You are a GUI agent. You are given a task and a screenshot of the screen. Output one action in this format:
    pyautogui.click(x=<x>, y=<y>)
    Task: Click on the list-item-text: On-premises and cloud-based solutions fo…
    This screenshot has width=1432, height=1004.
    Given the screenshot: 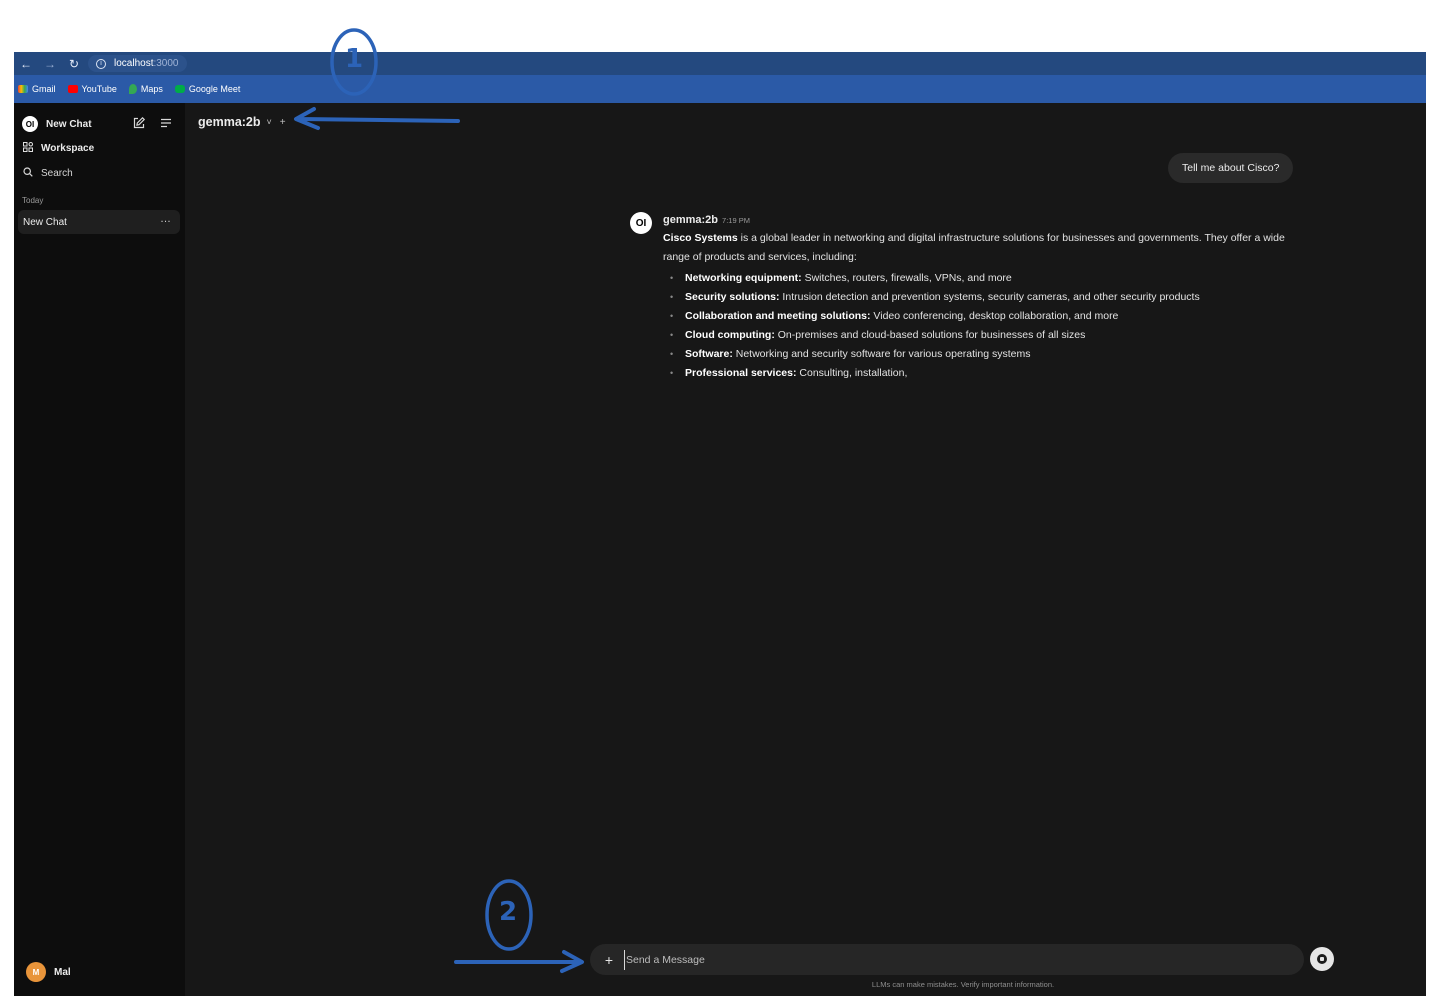 What is the action you would take?
    pyautogui.click(x=930, y=335)
    